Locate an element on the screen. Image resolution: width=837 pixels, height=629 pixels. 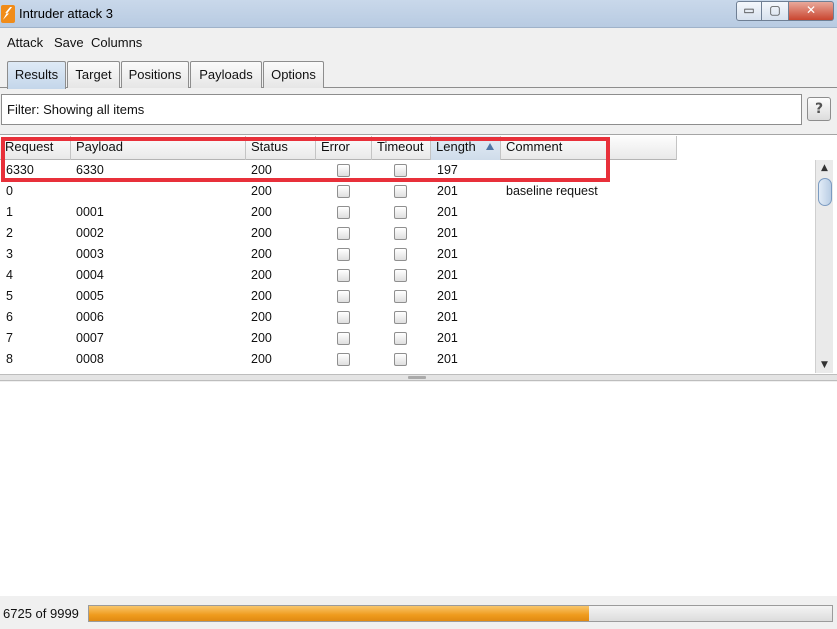
splitter-grip-icon is located at coordinates (417, 377).